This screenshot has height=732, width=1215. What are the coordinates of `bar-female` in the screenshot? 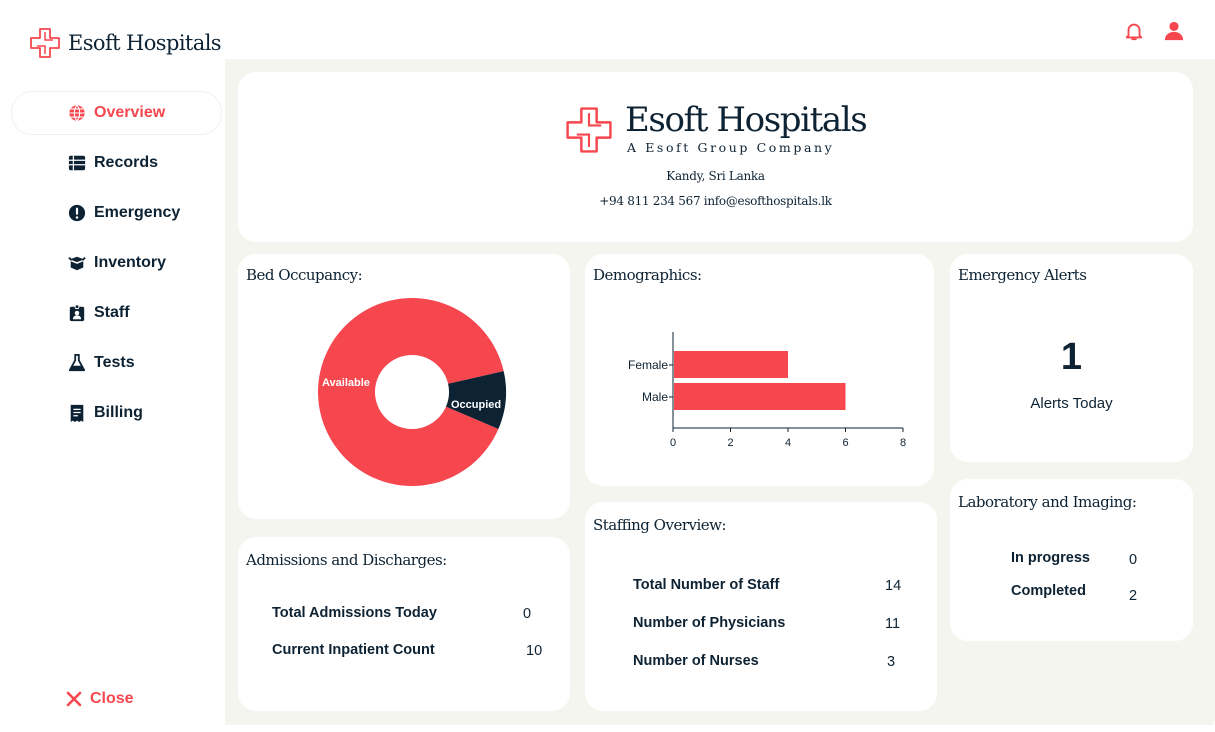 It's located at (731, 364).